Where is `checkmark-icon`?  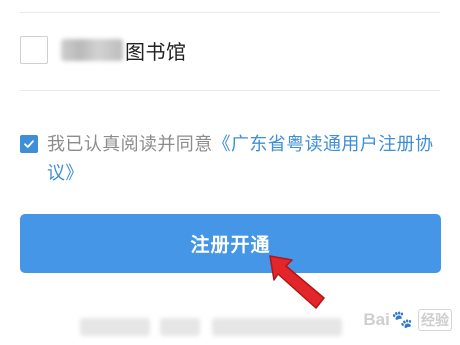 checkmark-icon is located at coordinates (29, 144).